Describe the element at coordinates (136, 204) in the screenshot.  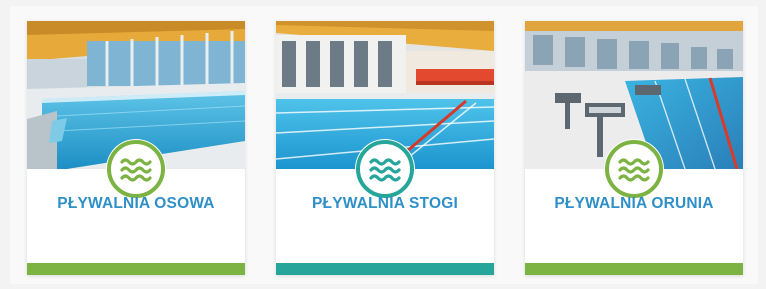
I see `pool-title-osowa: PŁYWALNIA OSOWA` at that location.